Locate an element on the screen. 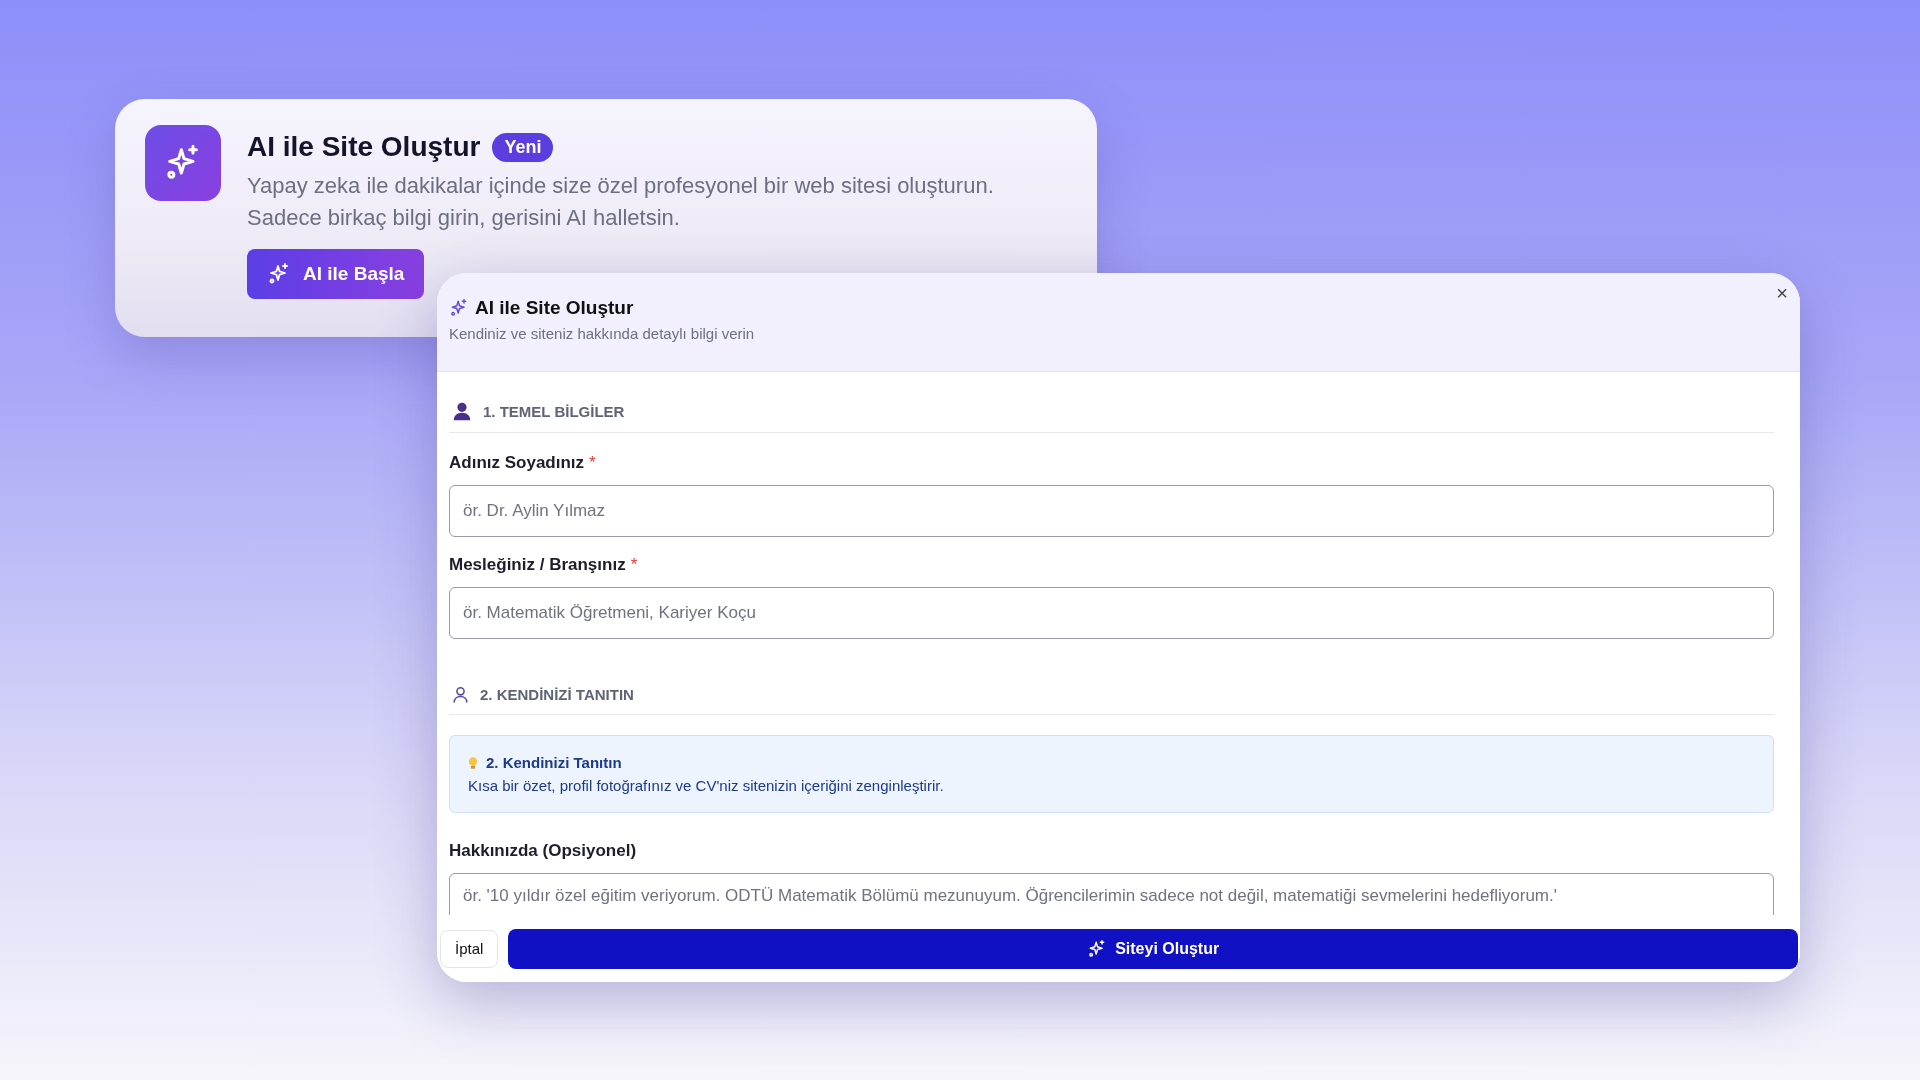 The height and width of the screenshot is (1080, 1920). info-title: 2. Kendinizi Tanıtın is located at coordinates (554, 762).